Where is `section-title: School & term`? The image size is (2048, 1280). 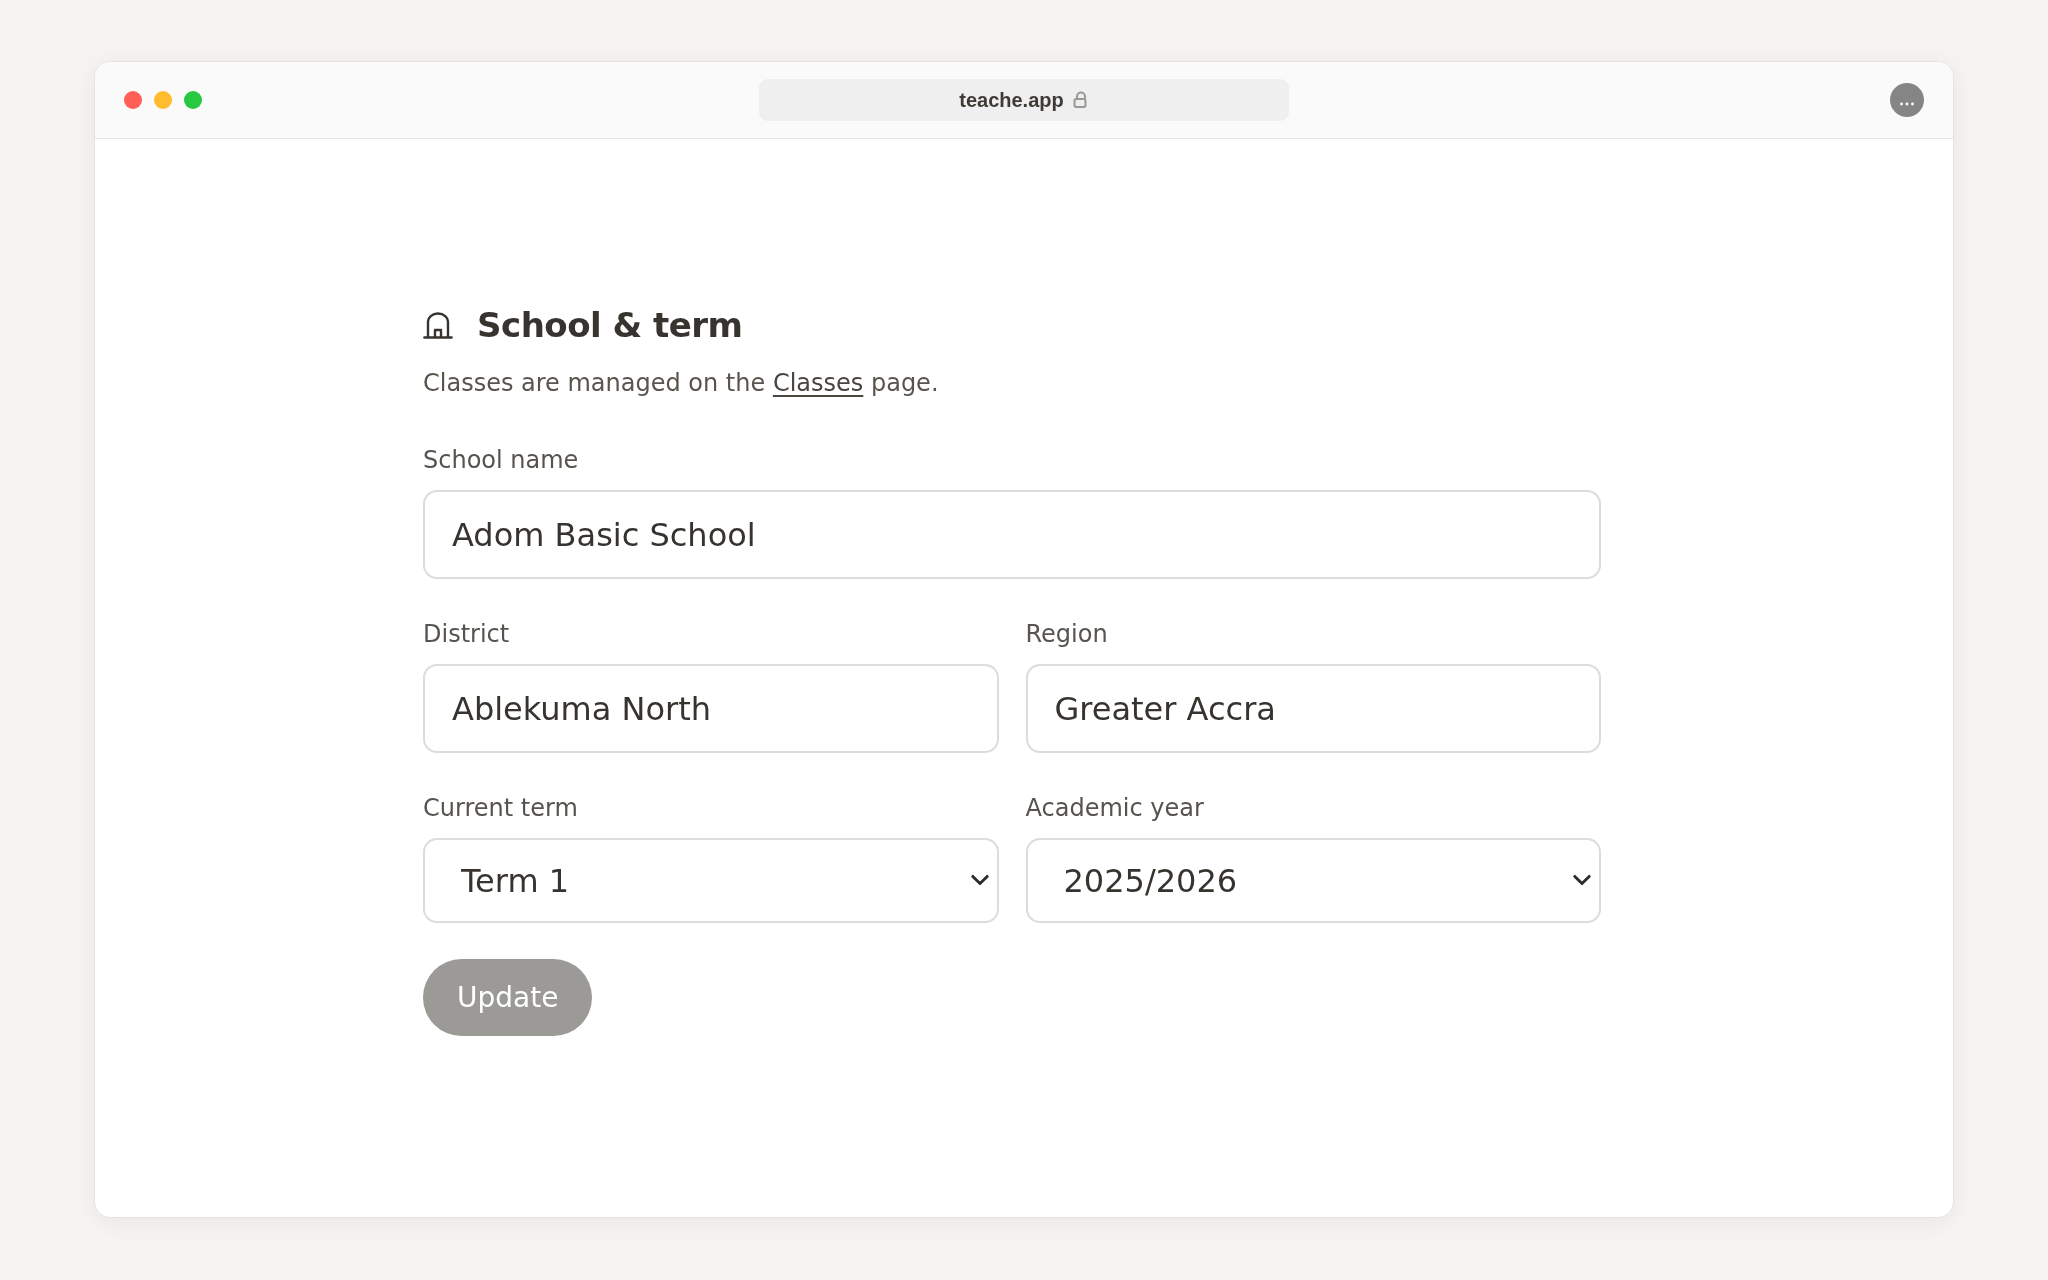 section-title: School & term is located at coordinates (610, 325).